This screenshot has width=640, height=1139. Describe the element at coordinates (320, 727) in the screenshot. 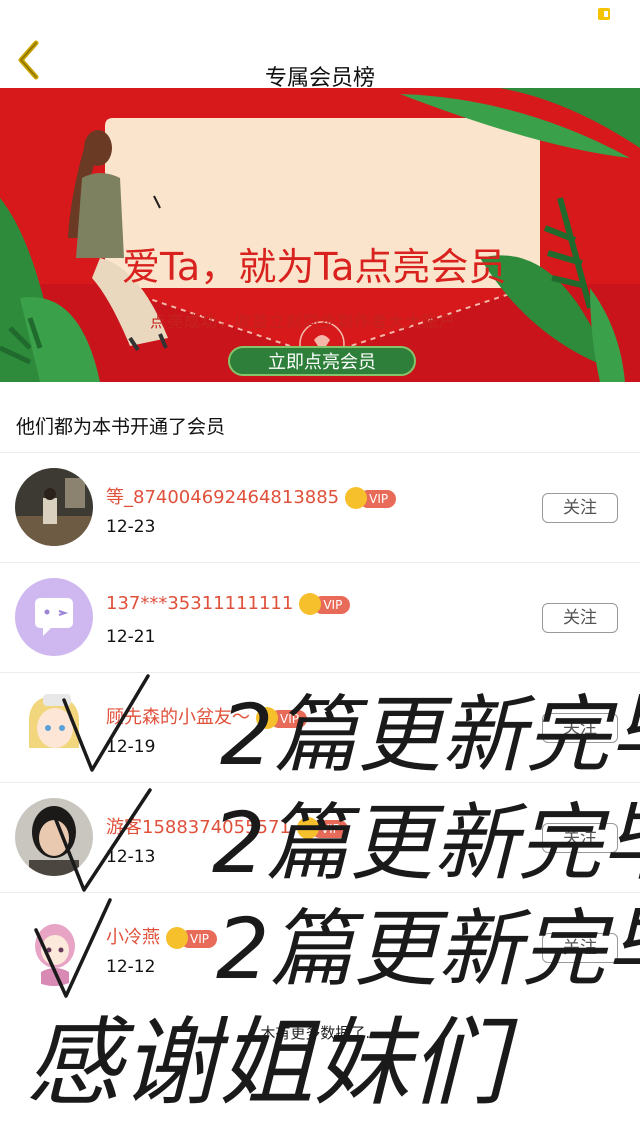

I see `list-item: 顾先森的小盆友～ VIP 12-19 关注` at that location.